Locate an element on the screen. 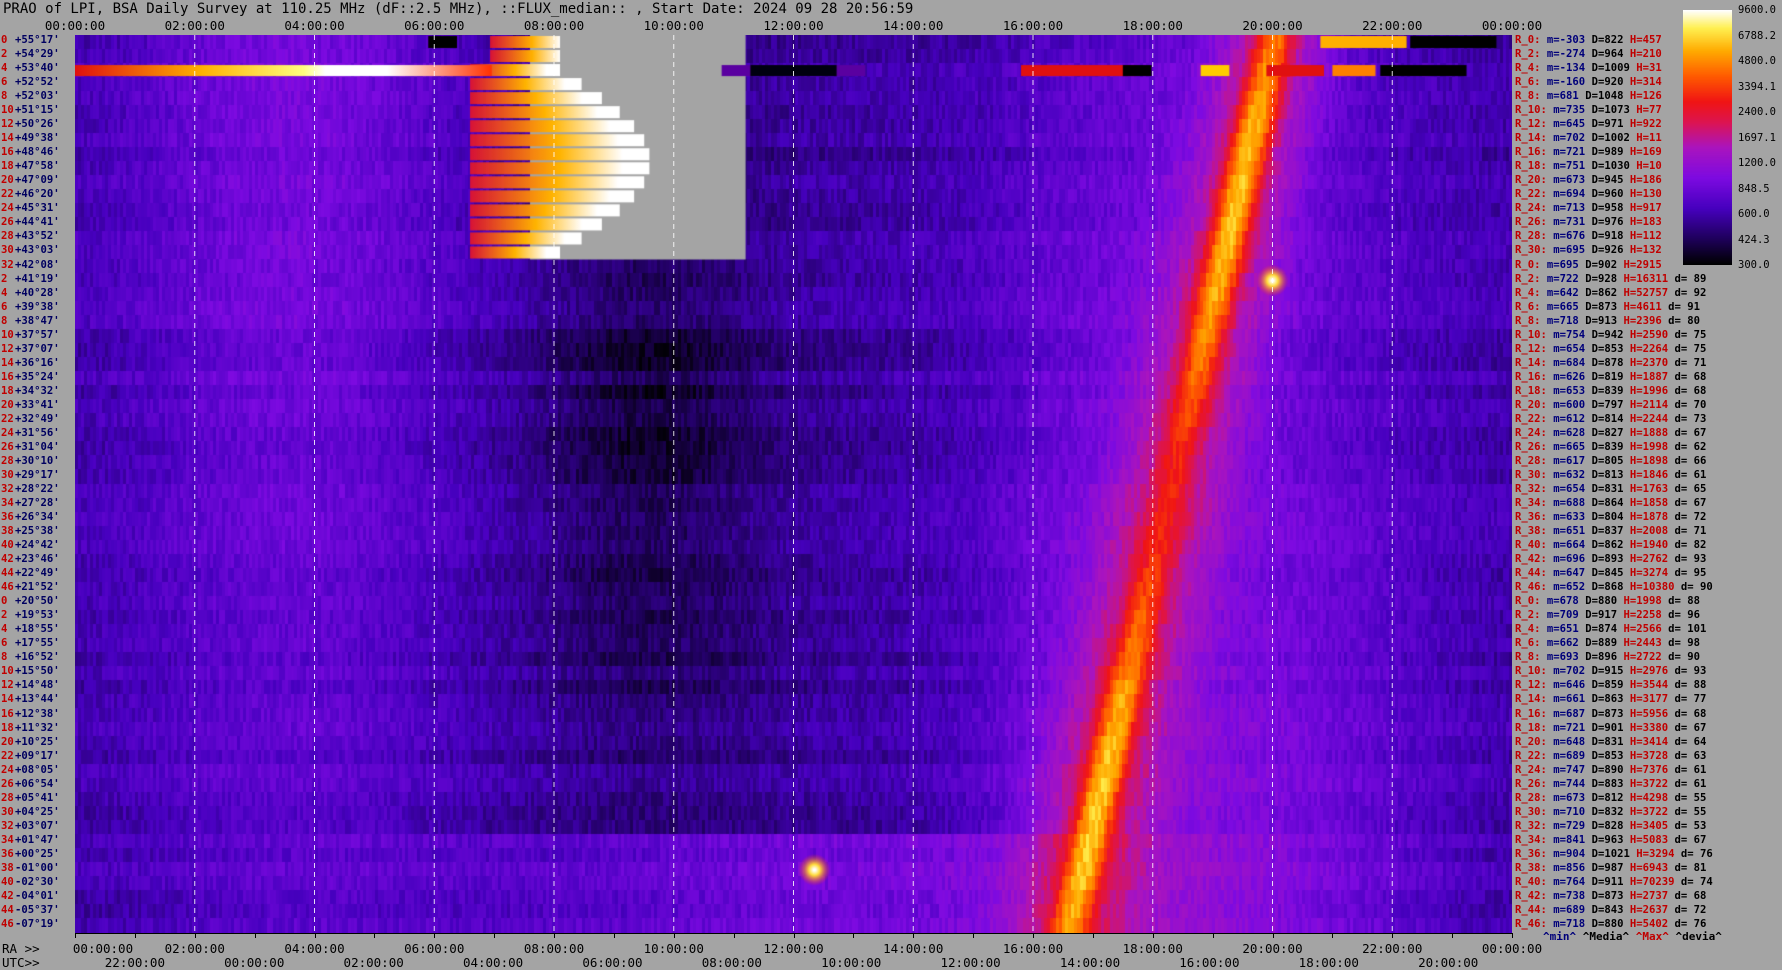 This screenshot has height=970, width=1782. beam-declination: +47°58' is located at coordinates (37, 166).